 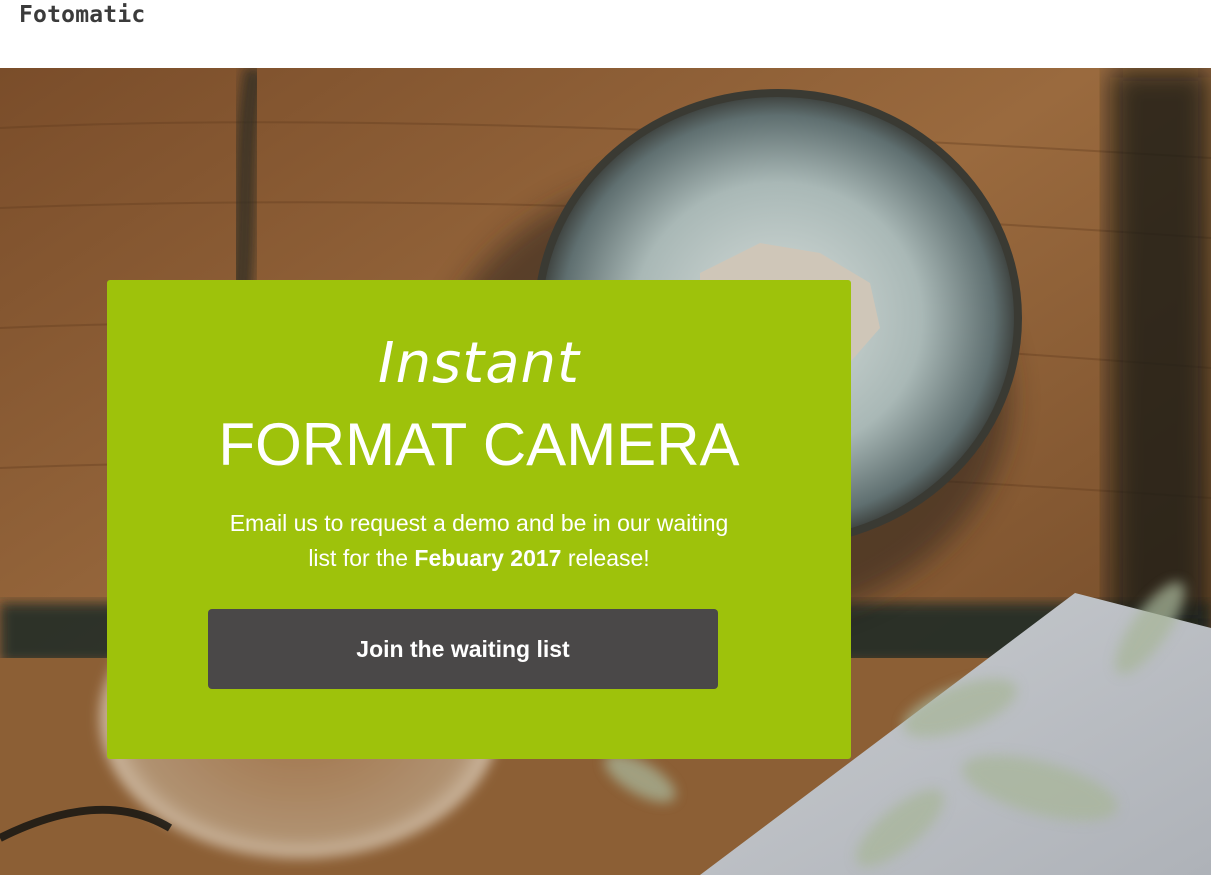 What do you see at coordinates (605, 34) in the screenshot?
I see `top-bar: Fotomatic` at bounding box center [605, 34].